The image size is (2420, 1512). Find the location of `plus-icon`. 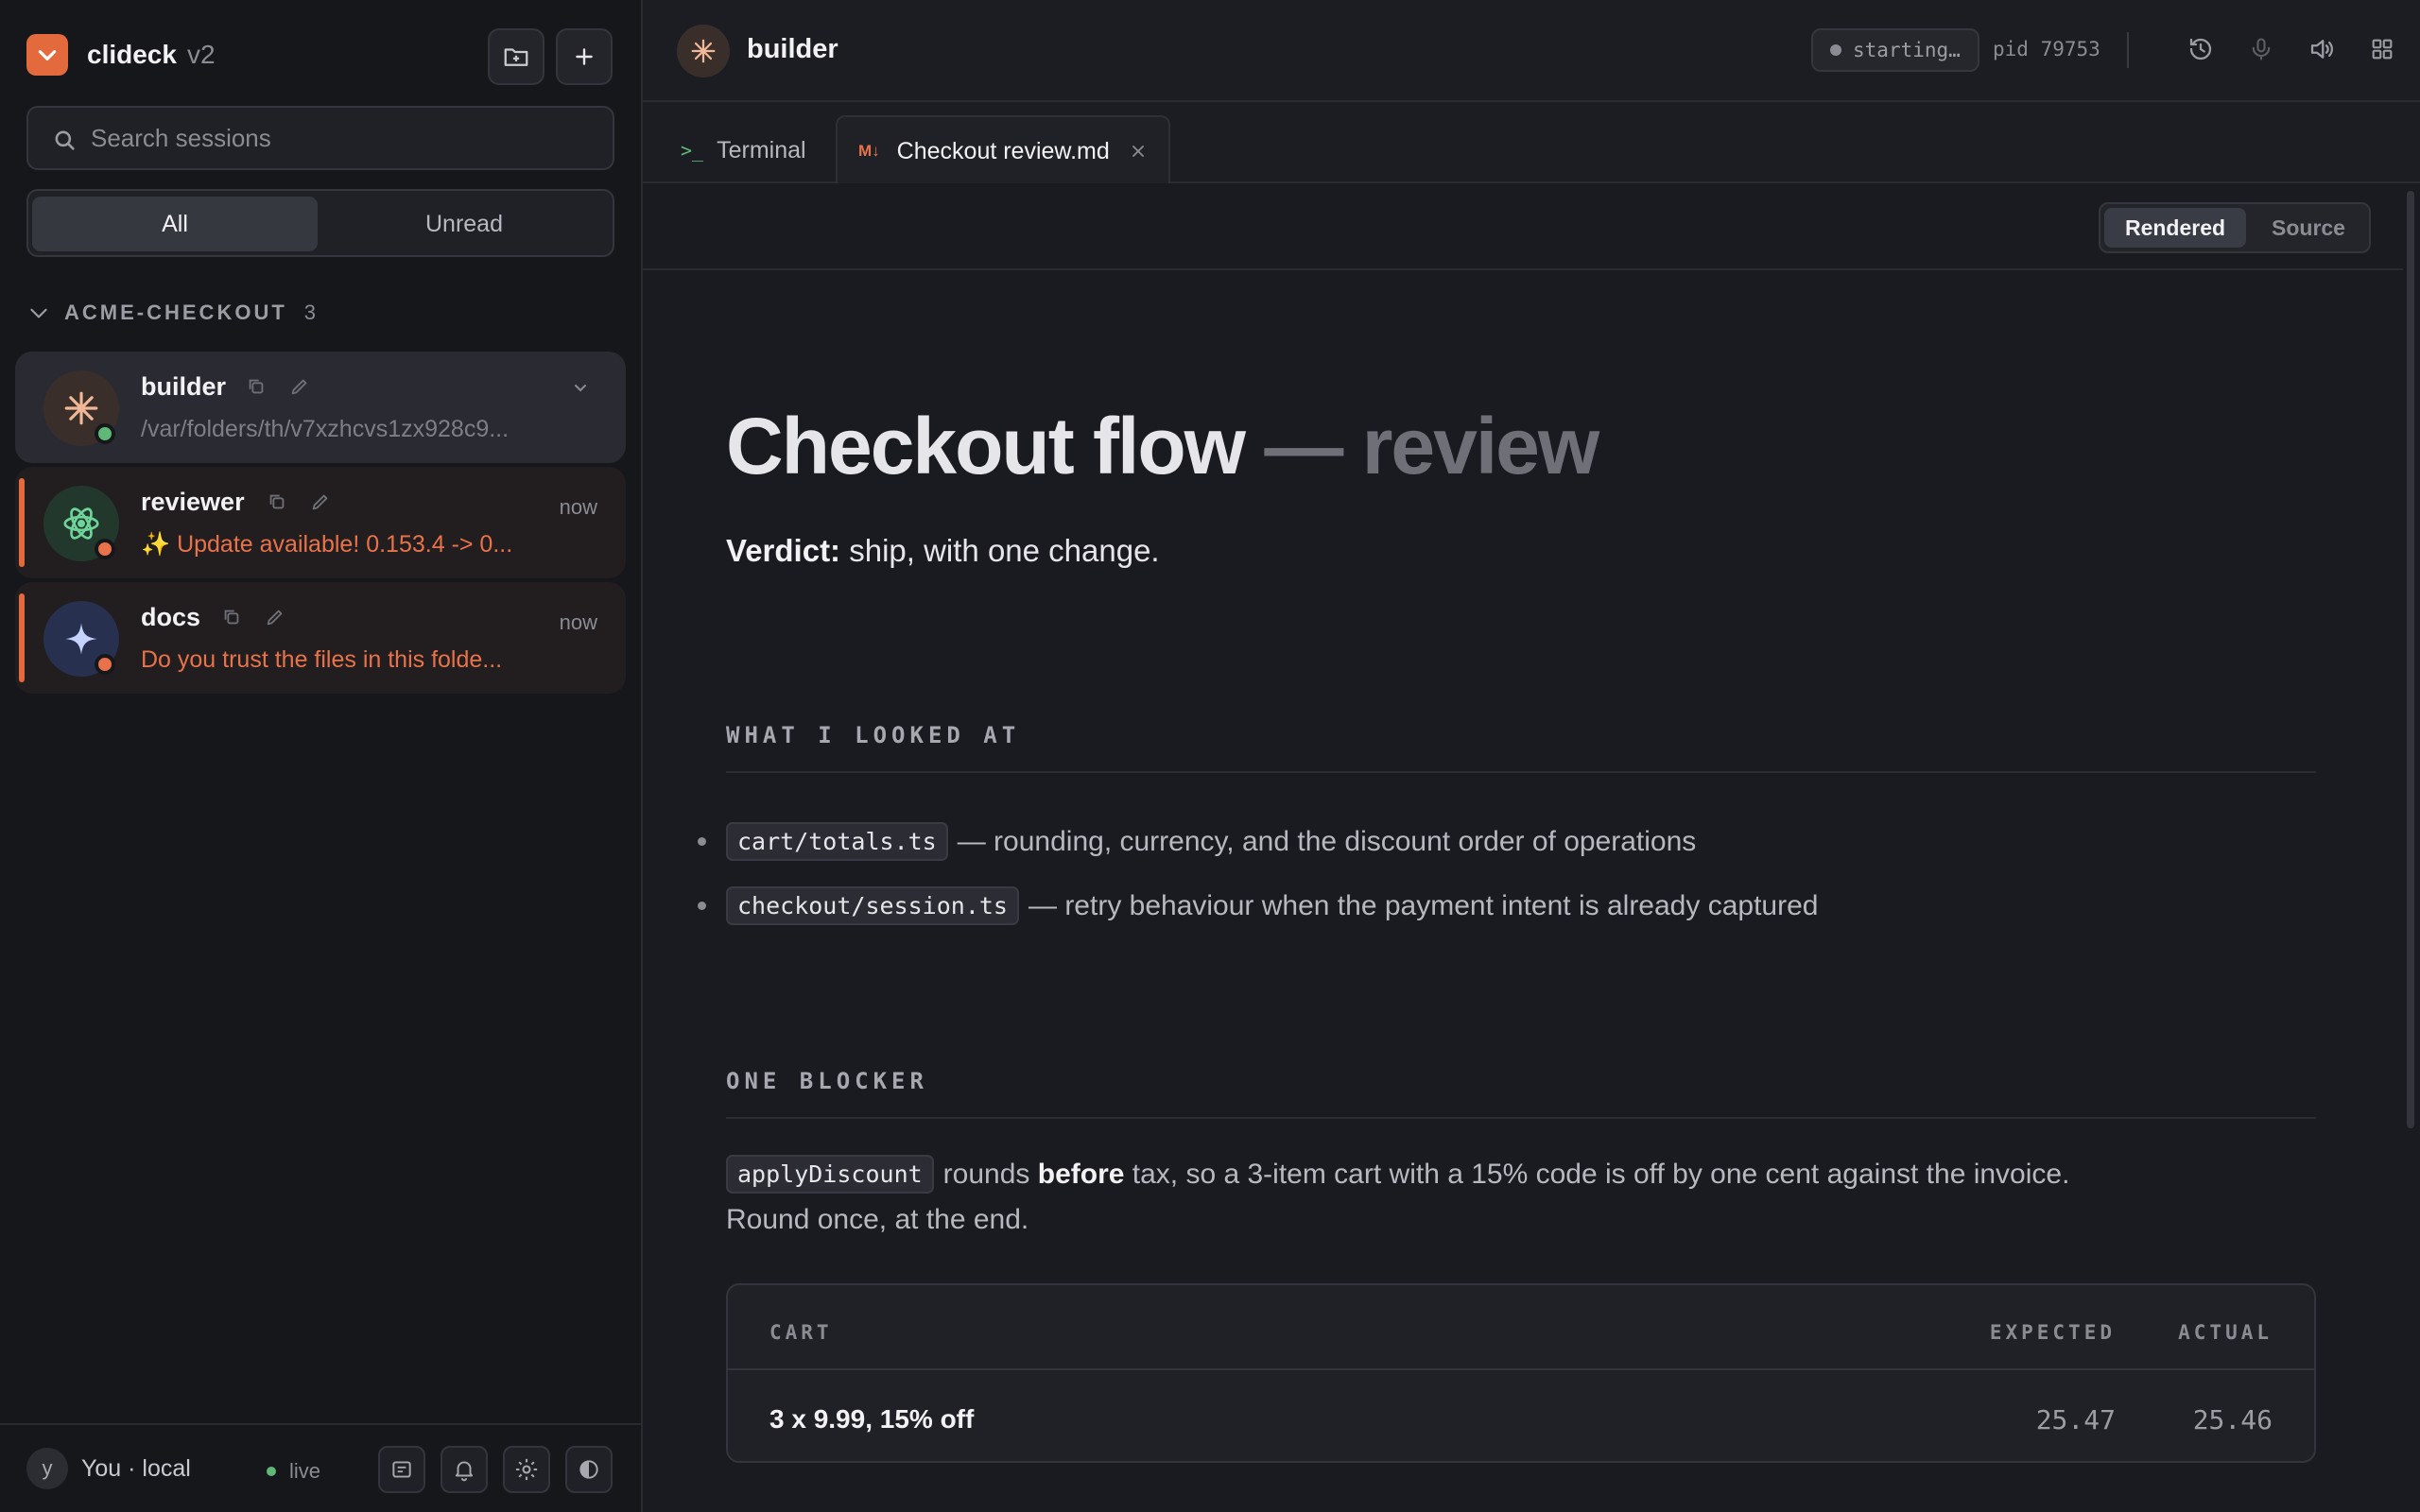

plus-icon is located at coordinates (584, 56).